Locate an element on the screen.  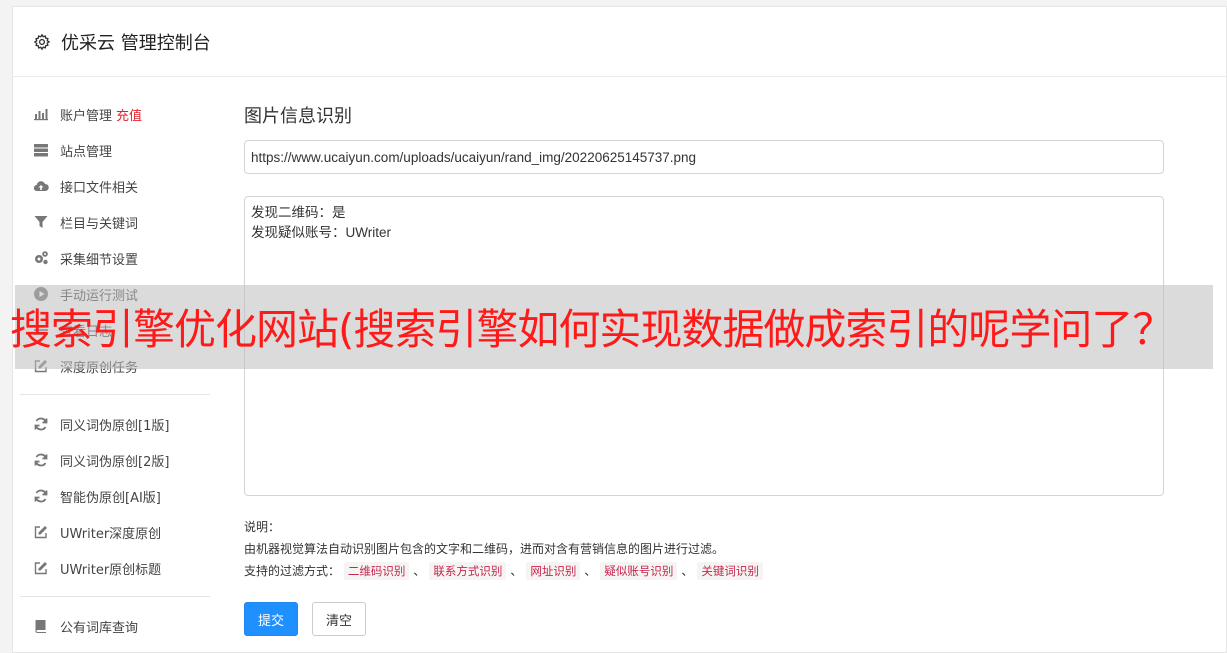
book-icon is located at coordinates (41, 626).